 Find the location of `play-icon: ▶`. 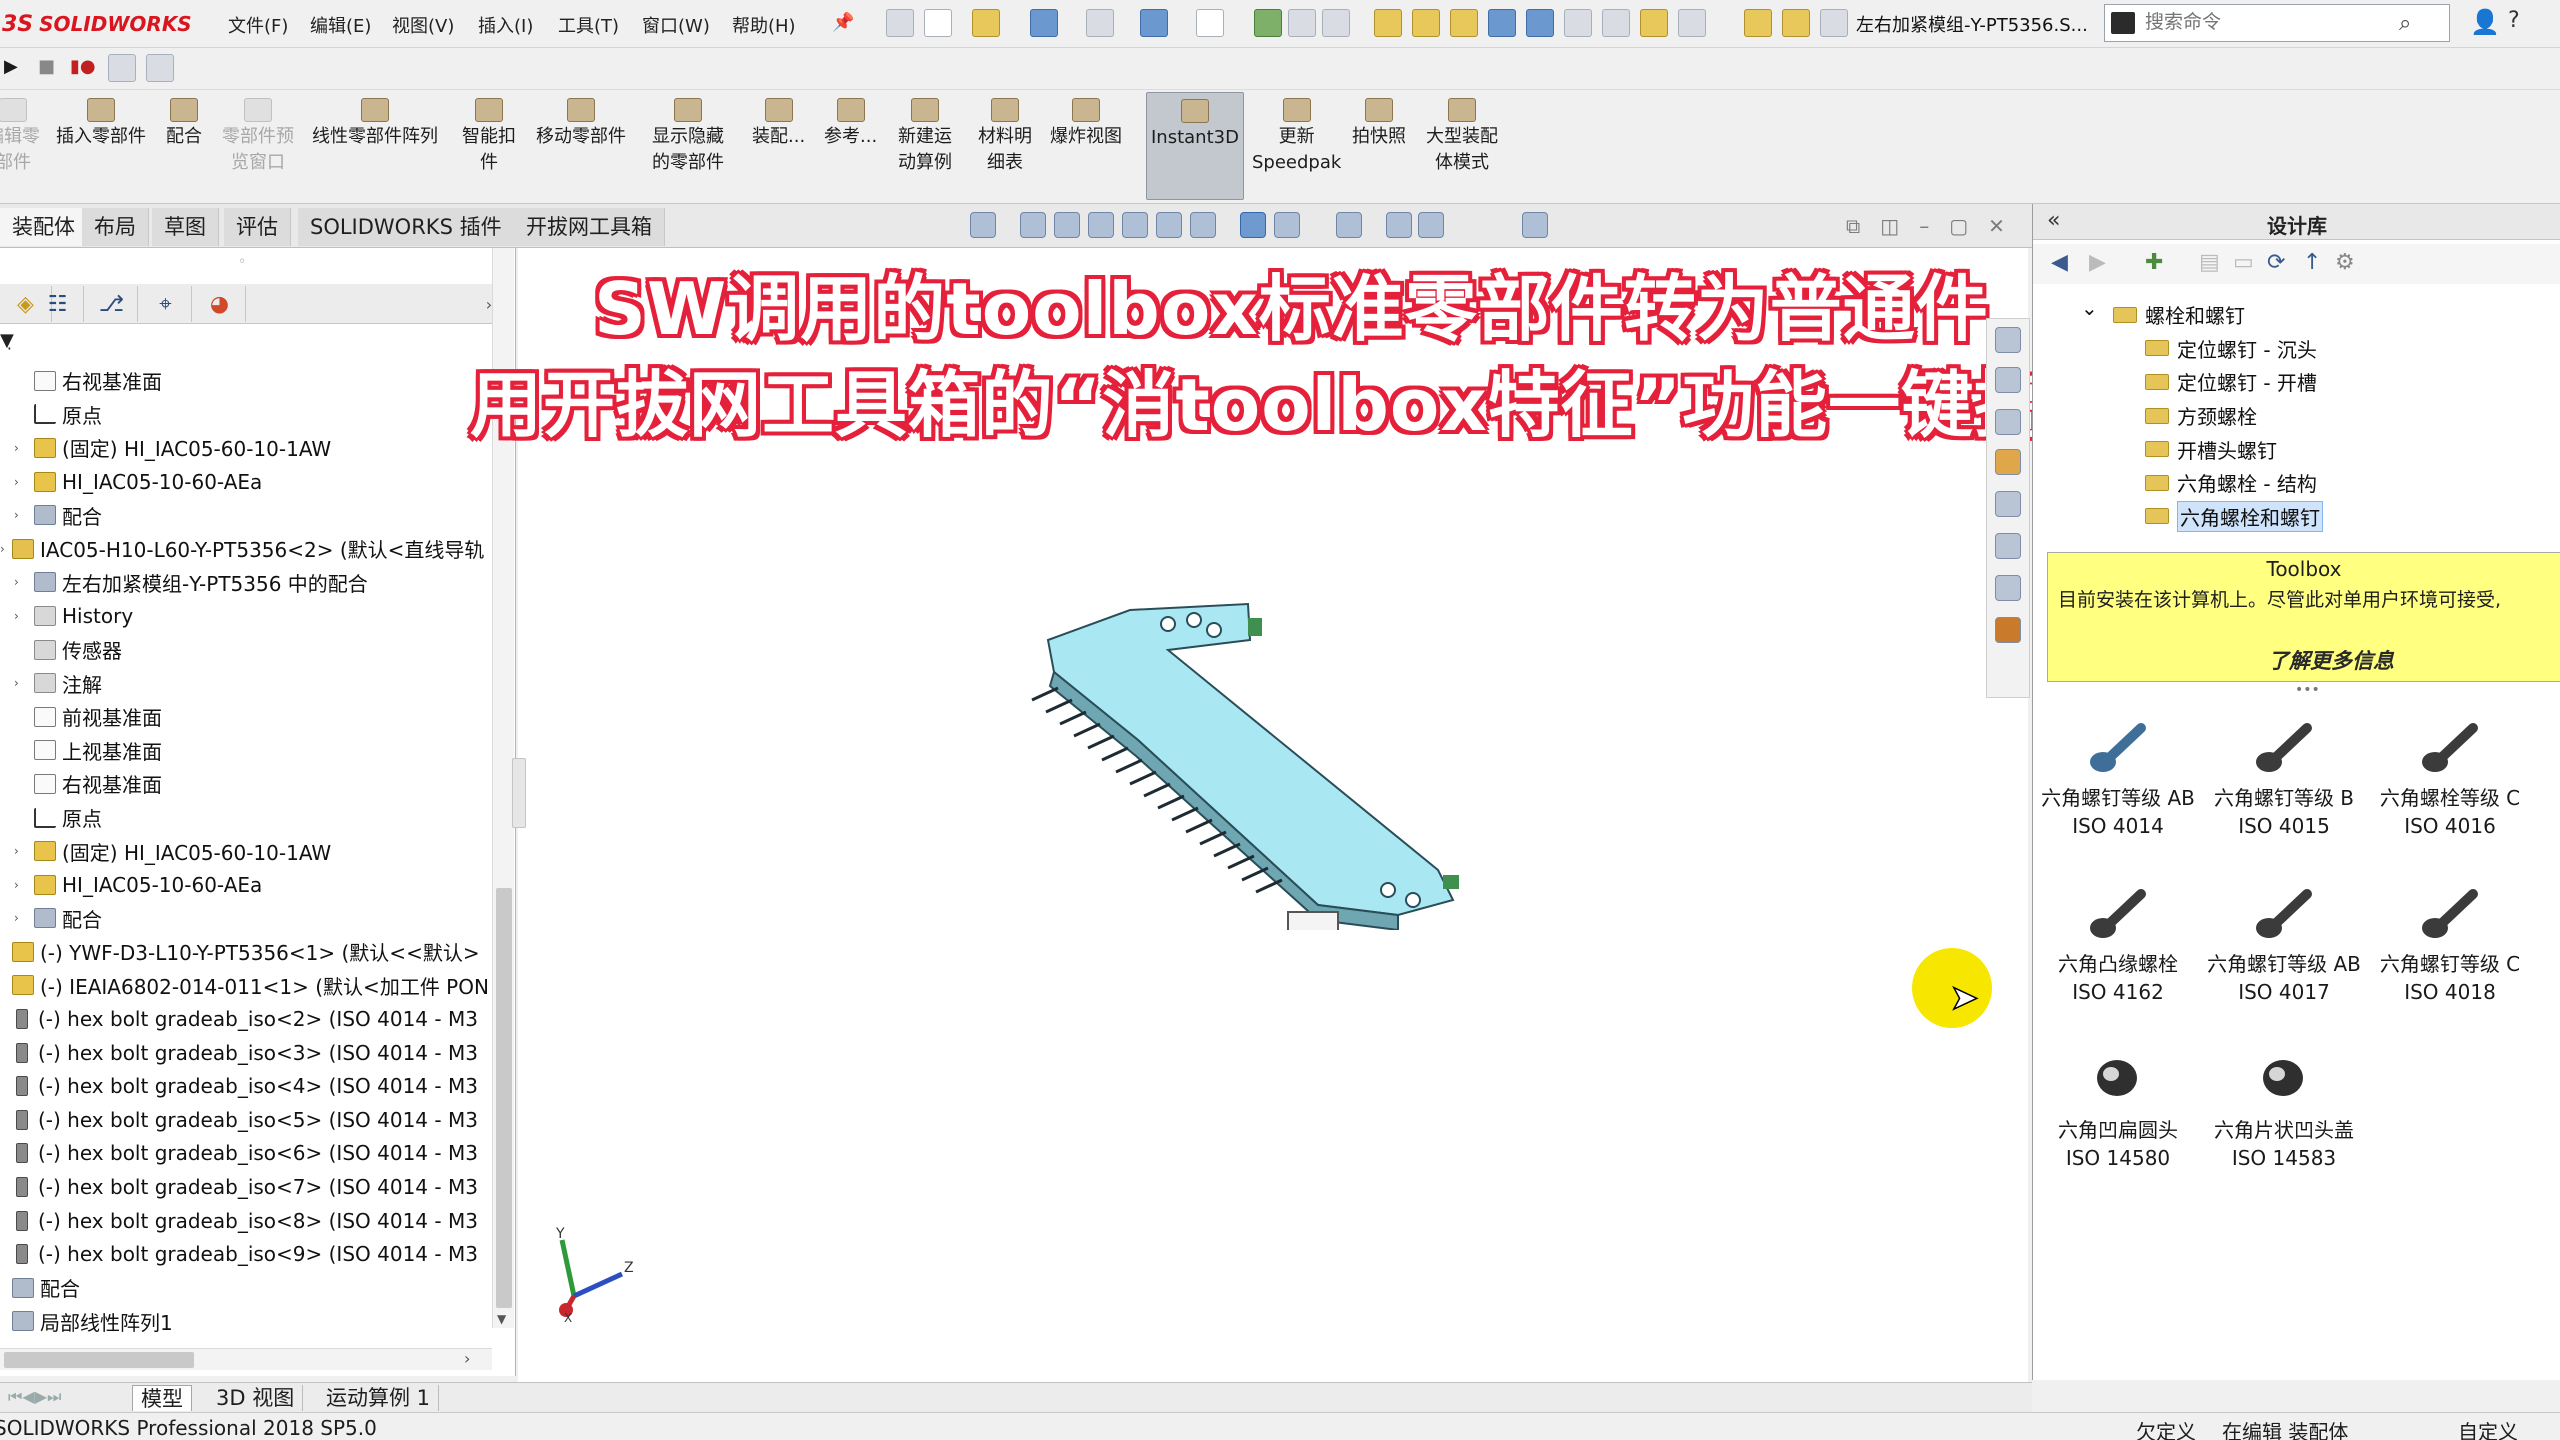

play-icon: ▶ is located at coordinates (11, 66).